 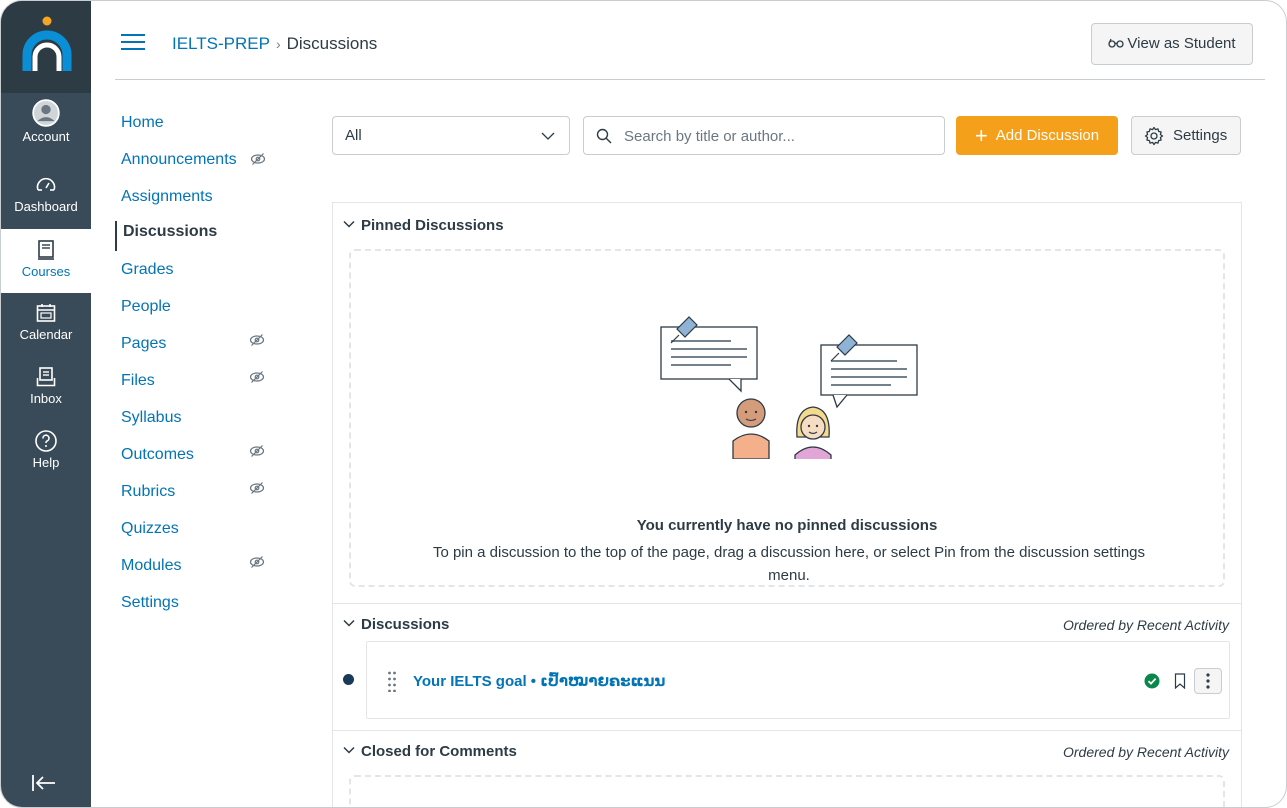 What do you see at coordinates (787, 791) in the screenshot?
I see `closed-dropzone` at bounding box center [787, 791].